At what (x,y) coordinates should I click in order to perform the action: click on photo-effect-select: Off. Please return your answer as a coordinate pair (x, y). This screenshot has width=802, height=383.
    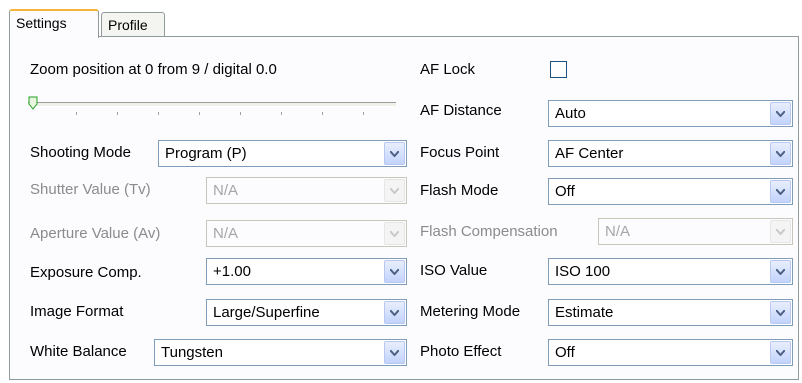
    Looking at the image, I should click on (670, 352).